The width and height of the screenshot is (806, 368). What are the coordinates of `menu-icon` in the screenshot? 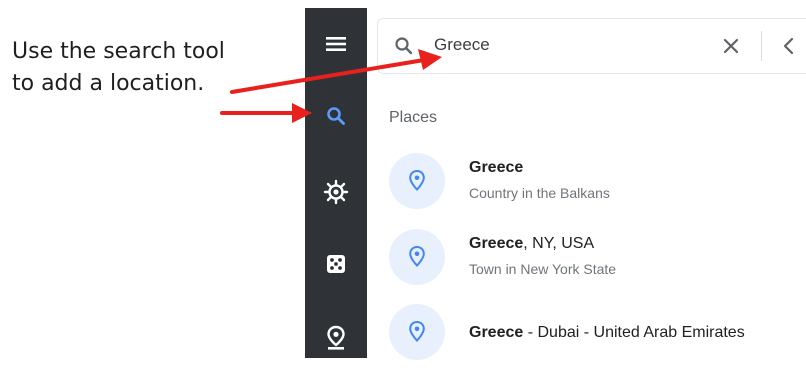 It's located at (336, 44).